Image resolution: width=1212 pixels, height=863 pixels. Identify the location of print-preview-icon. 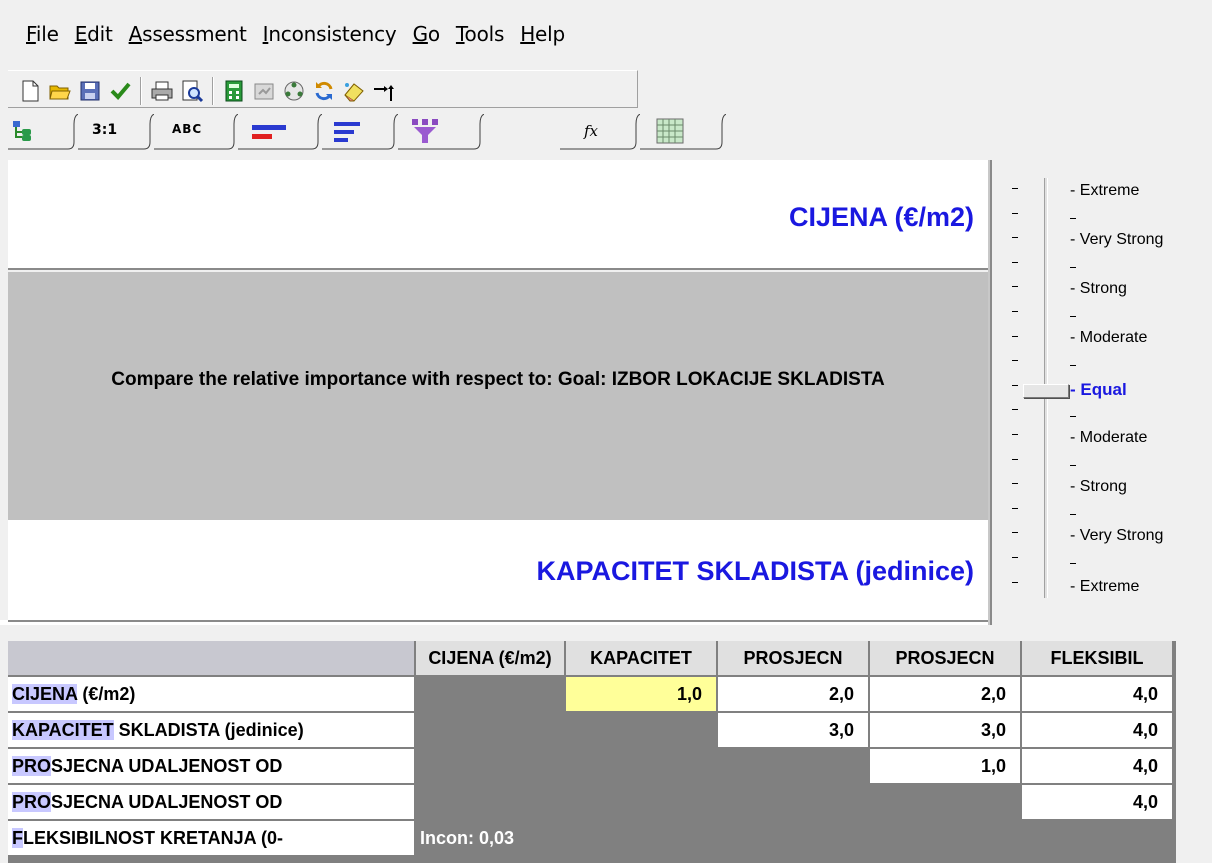
(192, 91).